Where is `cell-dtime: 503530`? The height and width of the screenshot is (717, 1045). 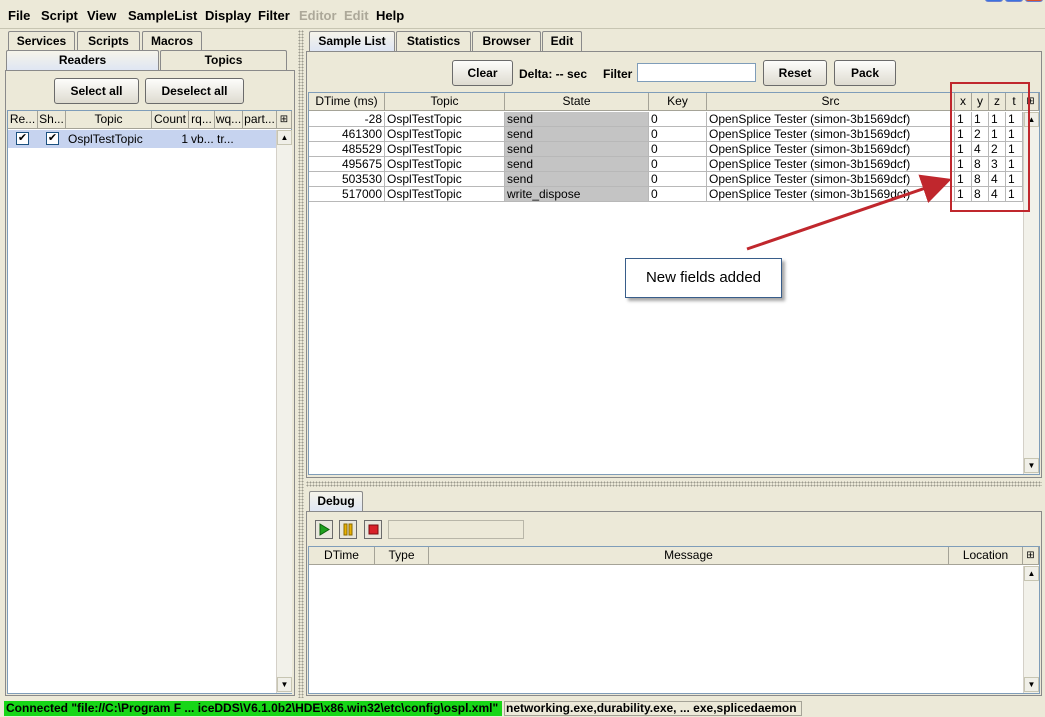 cell-dtime: 503530 is located at coordinates (347, 179).